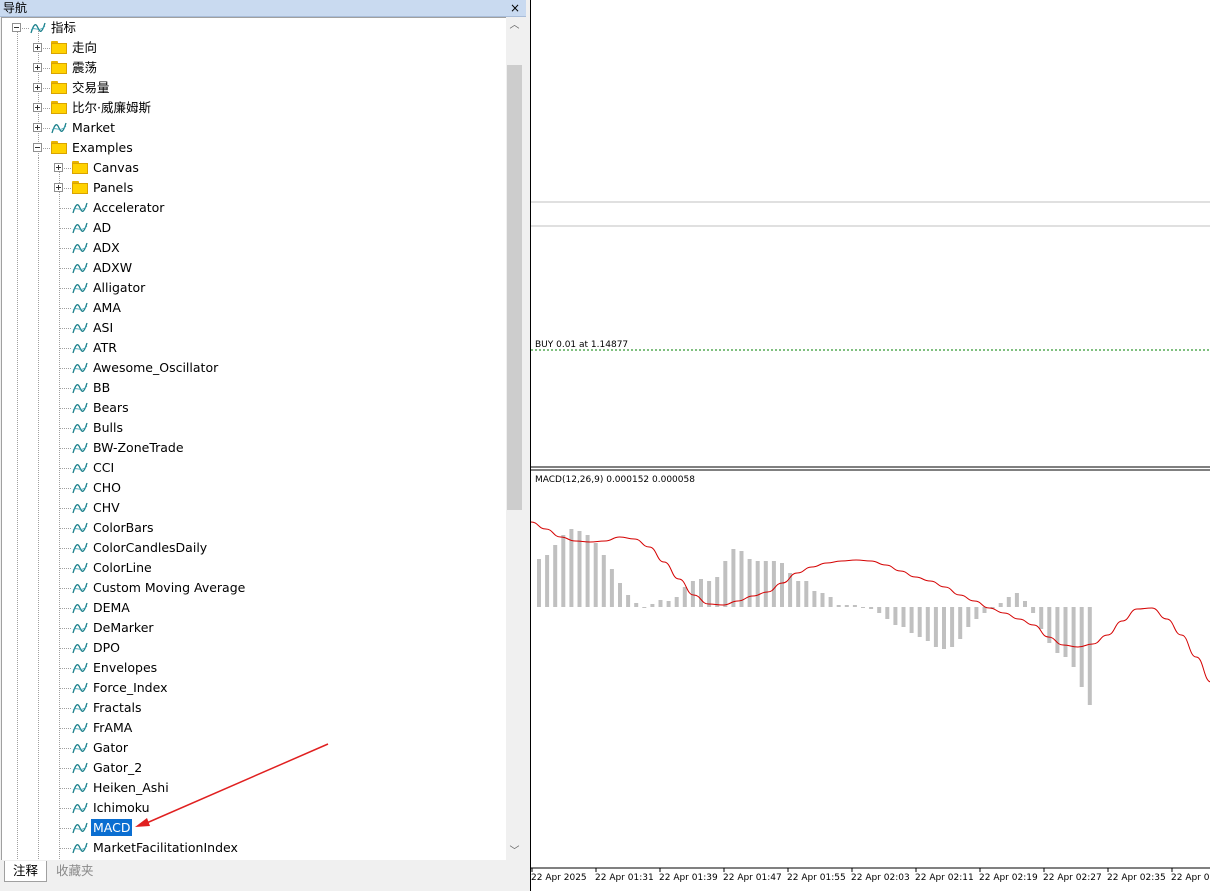 The width and height of the screenshot is (1210, 891). Describe the element at coordinates (814, 617) in the screenshot. I see `macd-histogram` at that location.